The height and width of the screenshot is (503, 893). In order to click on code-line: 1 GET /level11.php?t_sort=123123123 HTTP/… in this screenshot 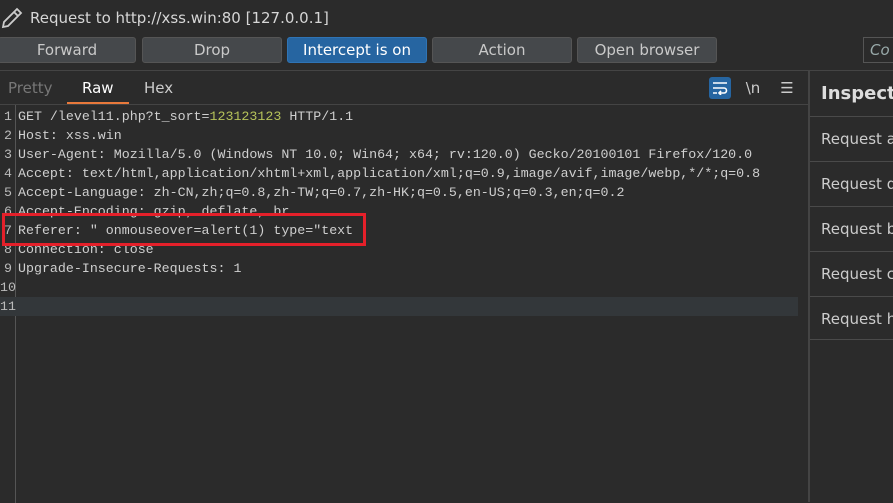, I will do `click(399, 116)`.